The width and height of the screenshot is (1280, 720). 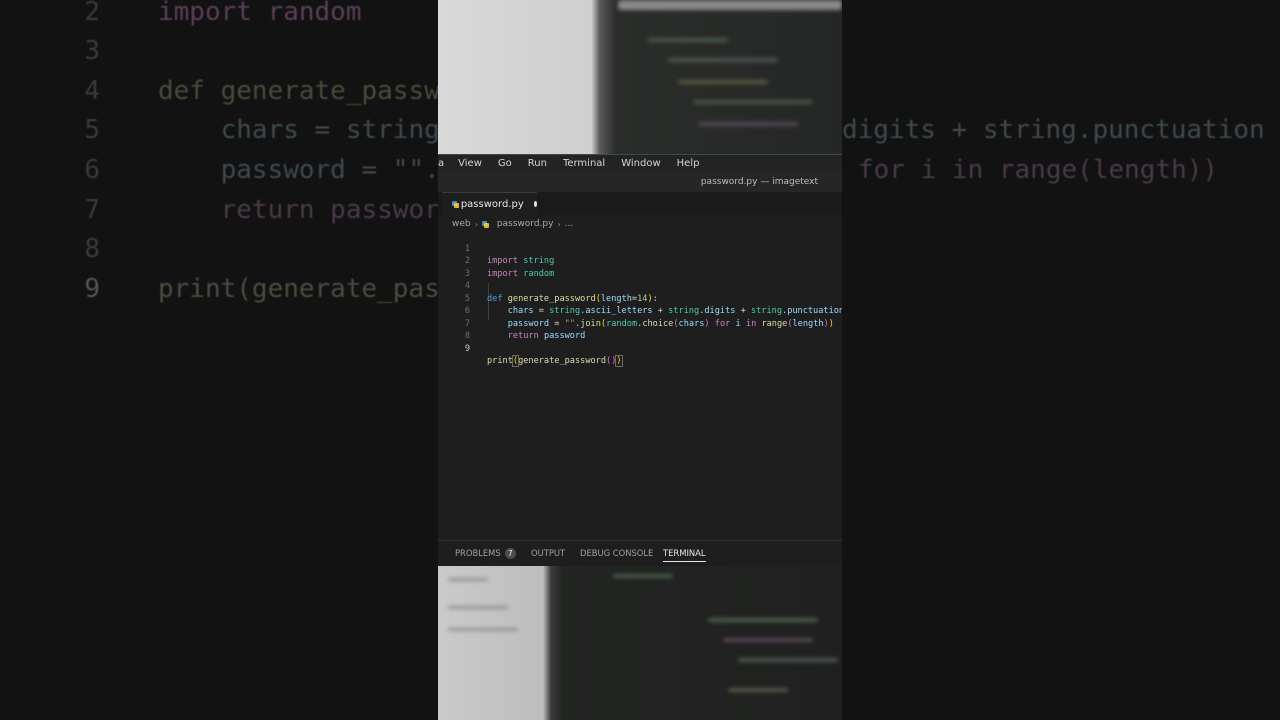 I want to click on bg-line-right: digits + string.punctuation, so click(x=1053, y=130).